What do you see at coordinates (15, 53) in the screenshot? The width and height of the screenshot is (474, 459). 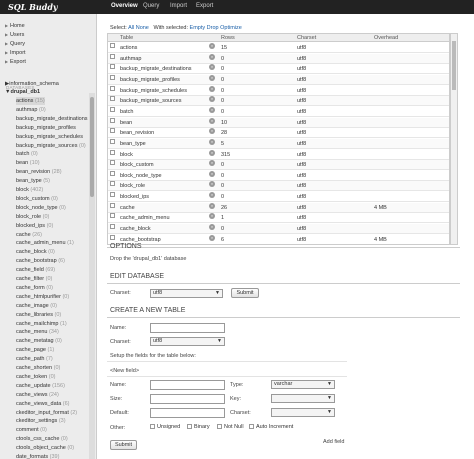 I see `sidebar-item-import: ▶ Import` at bounding box center [15, 53].